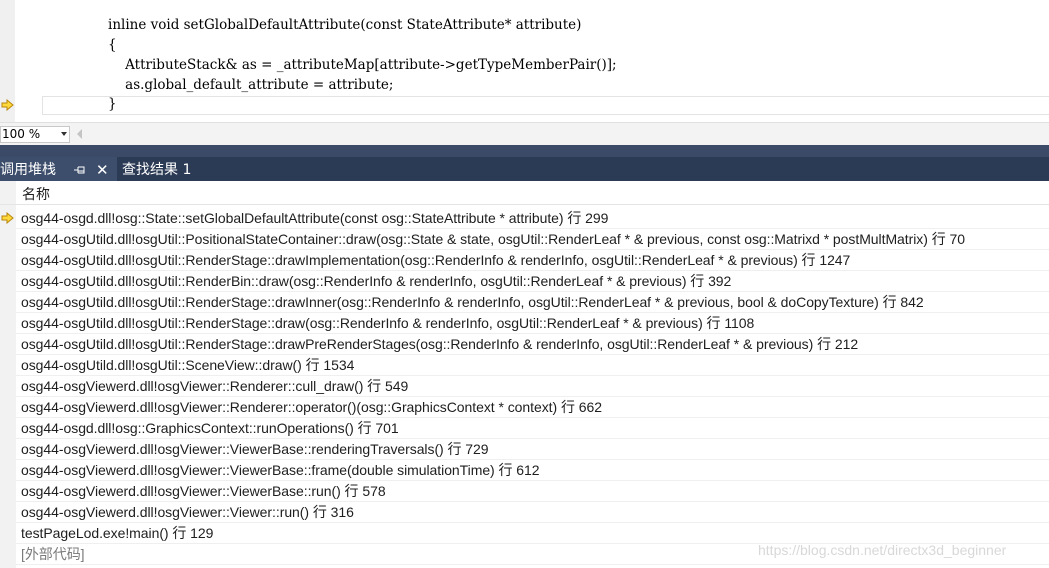 The height and width of the screenshot is (568, 1049). I want to click on close-icon: ✕, so click(102, 170).